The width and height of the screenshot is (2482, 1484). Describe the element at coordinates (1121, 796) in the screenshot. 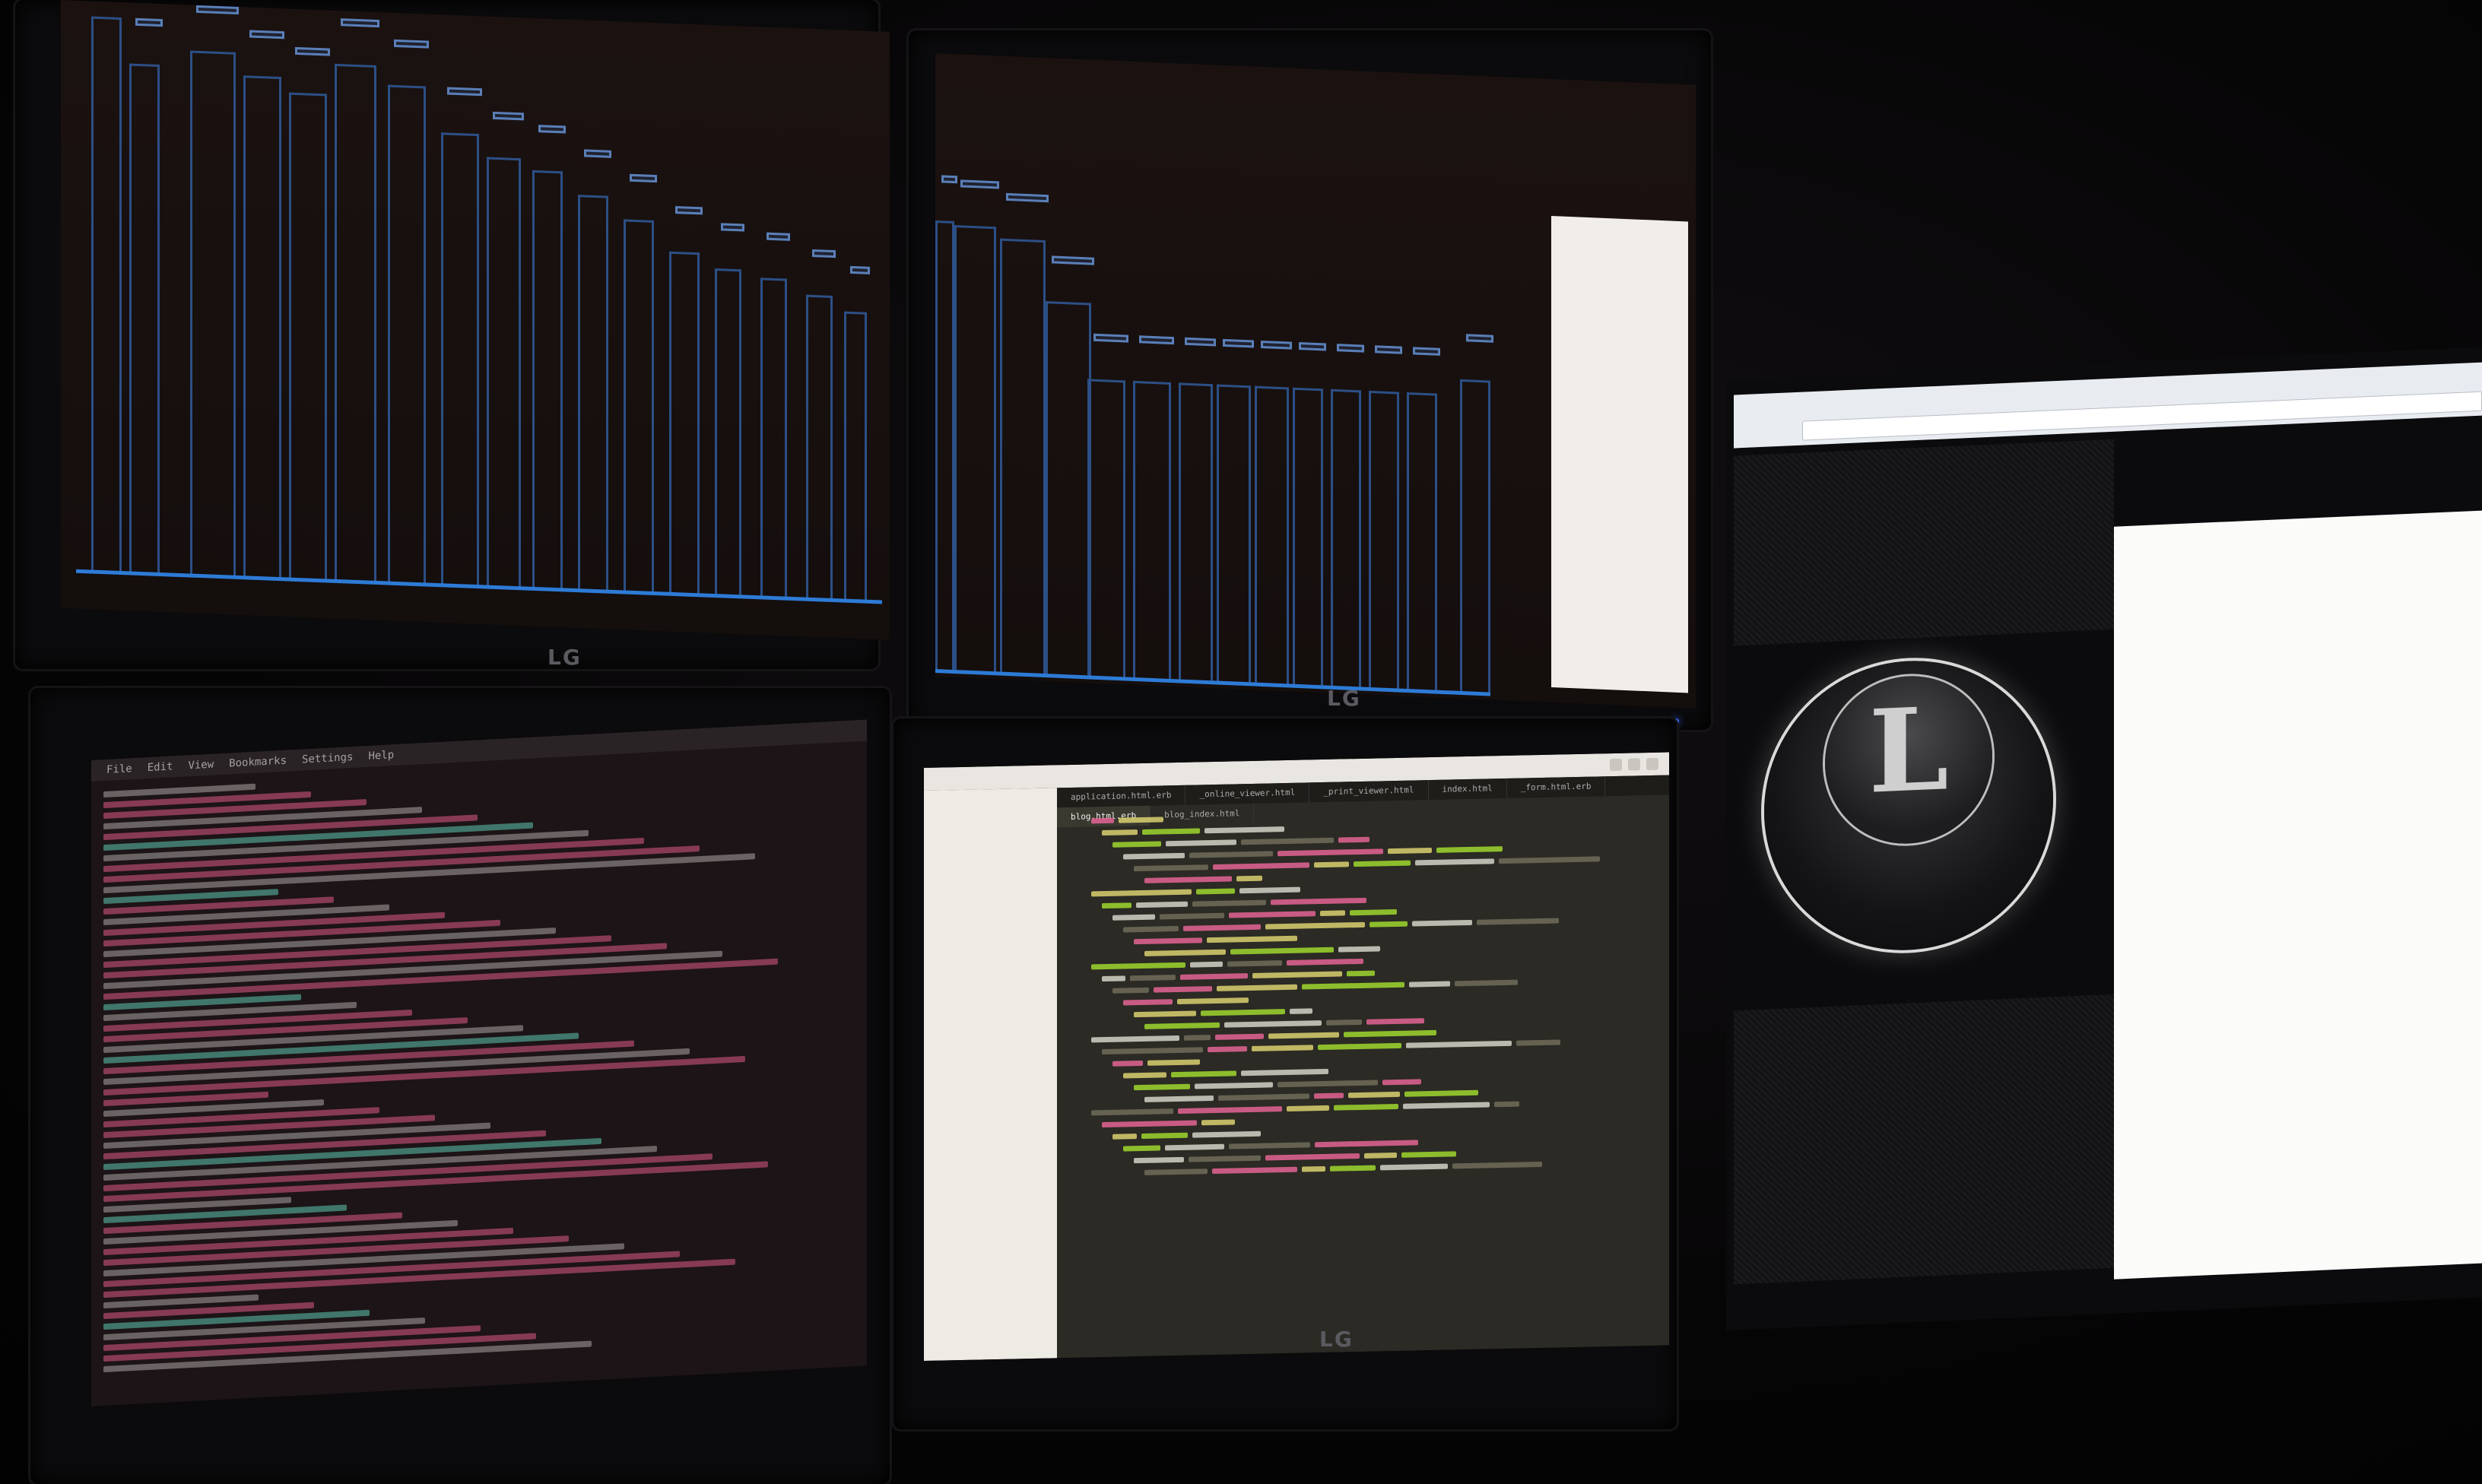

I see `editor-tab: application.html.erb` at that location.